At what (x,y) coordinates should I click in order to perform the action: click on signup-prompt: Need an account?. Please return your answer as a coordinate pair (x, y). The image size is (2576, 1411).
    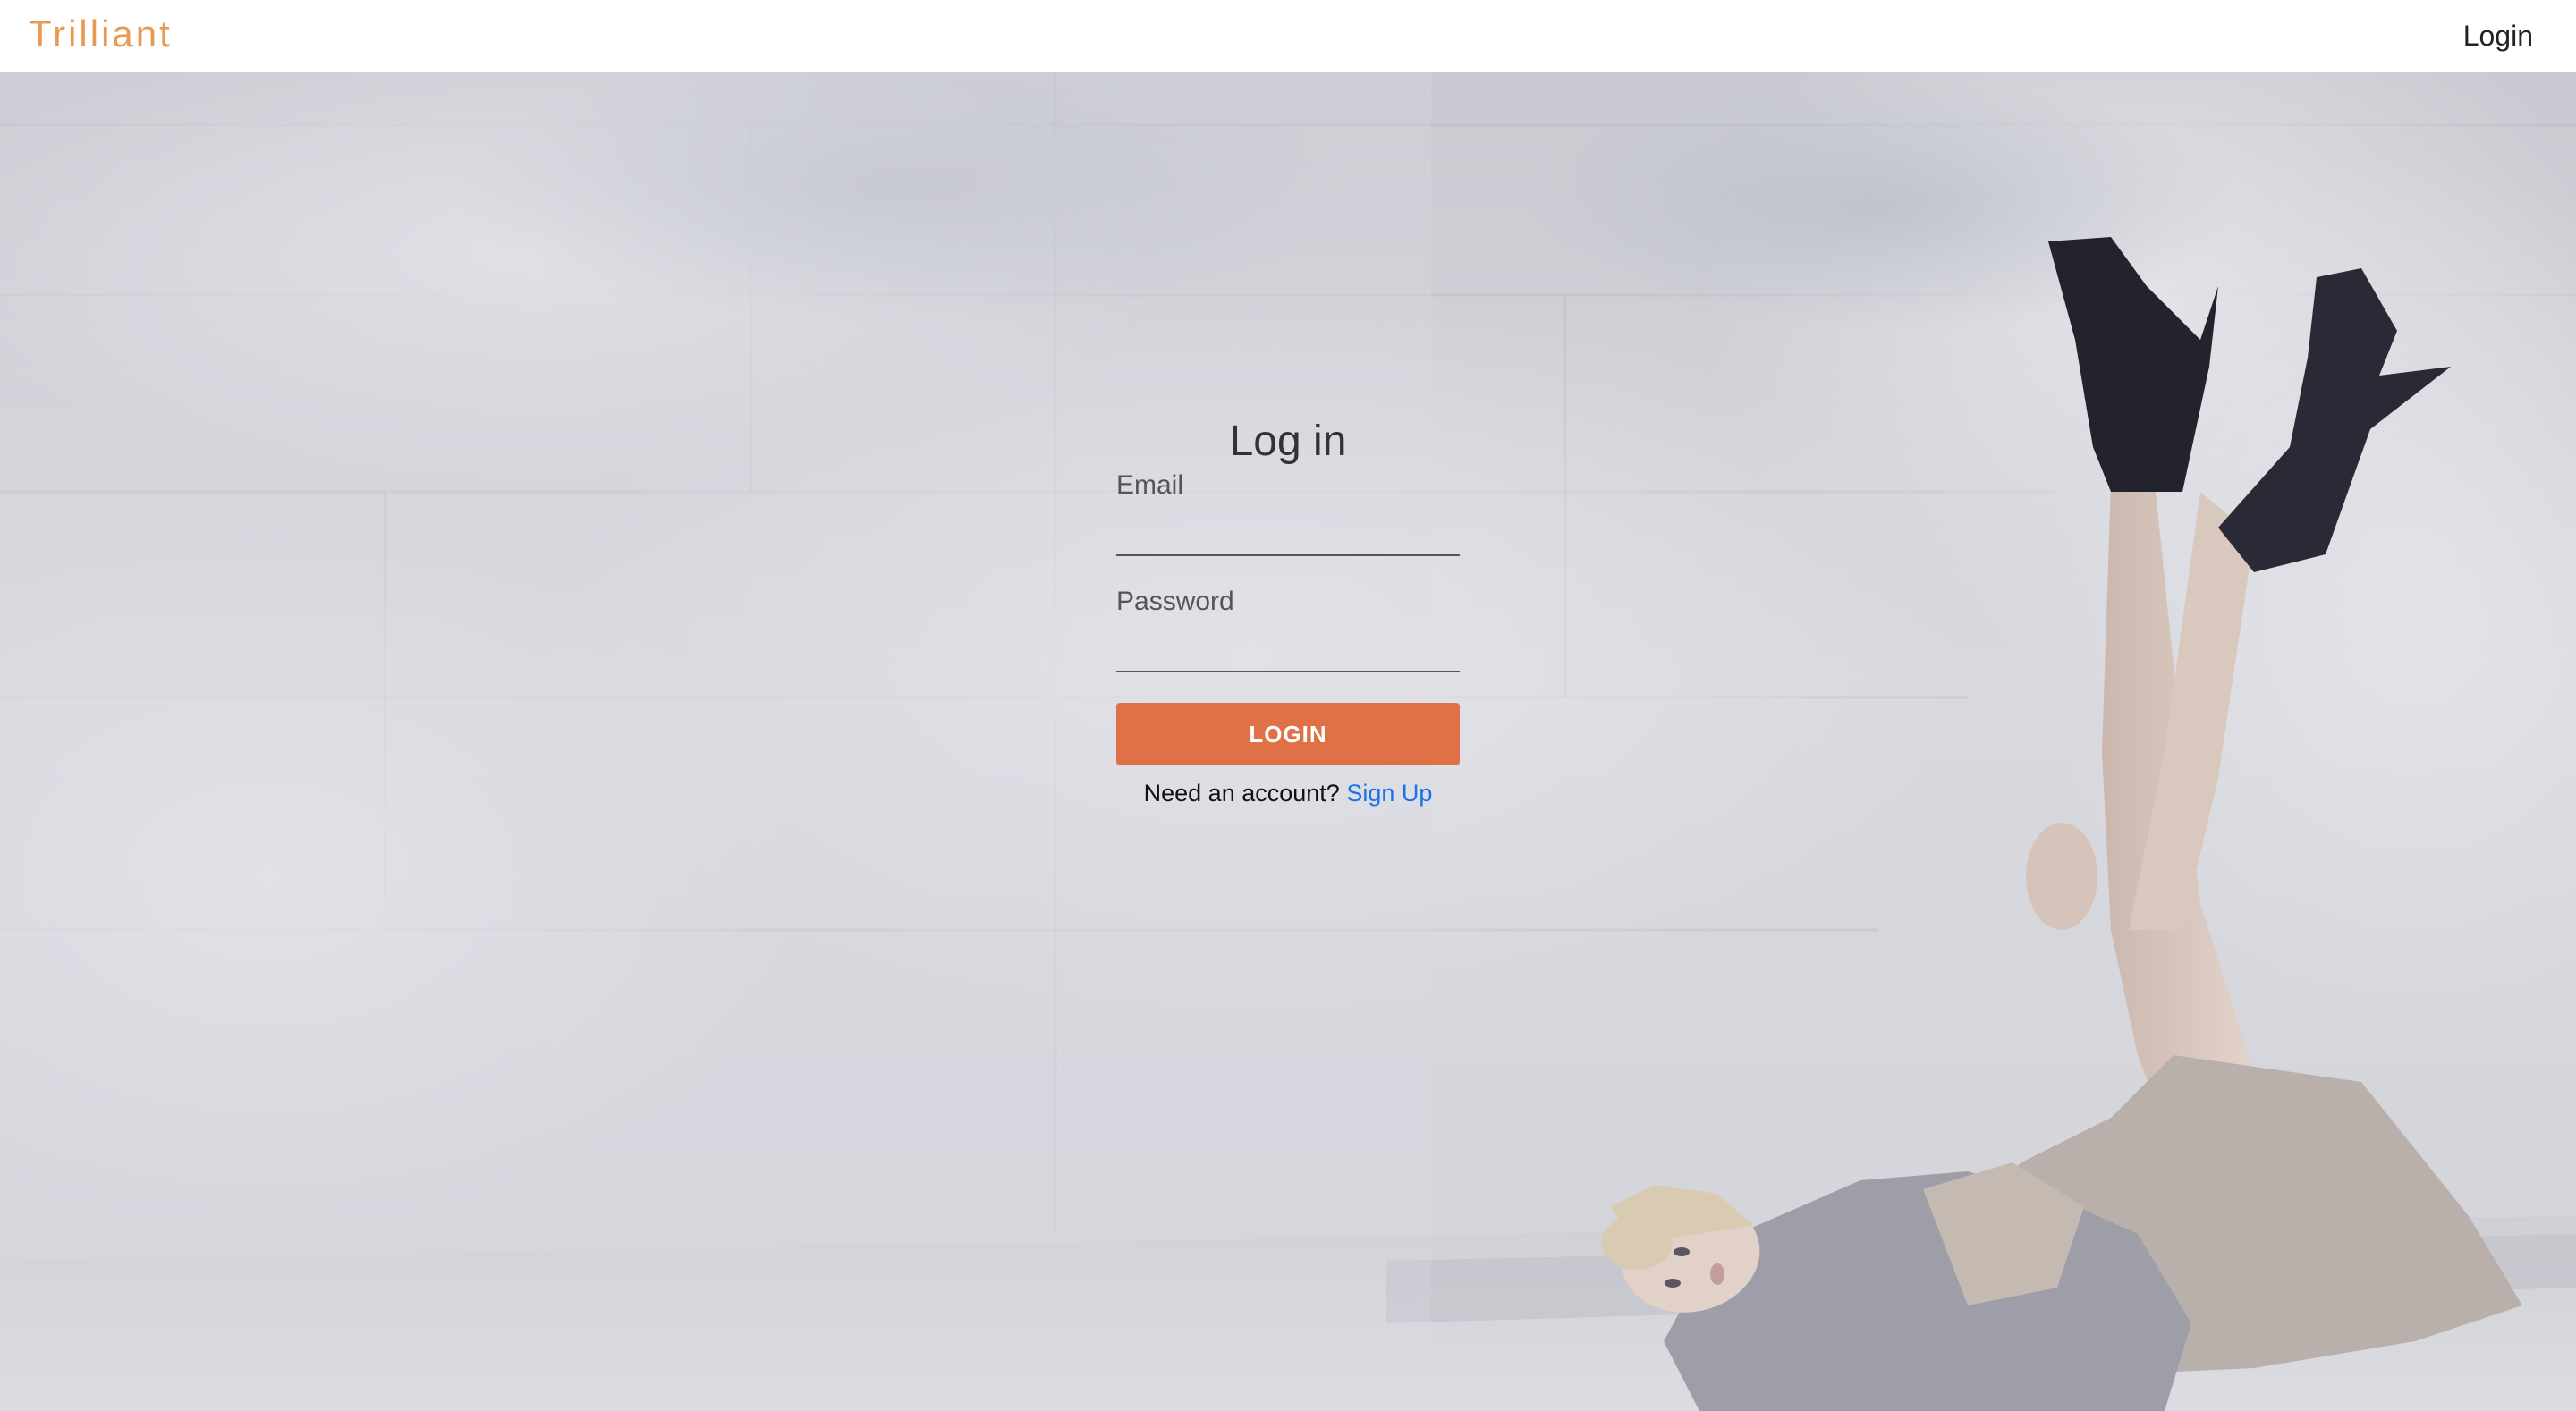
    Looking at the image, I should click on (1241, 793).